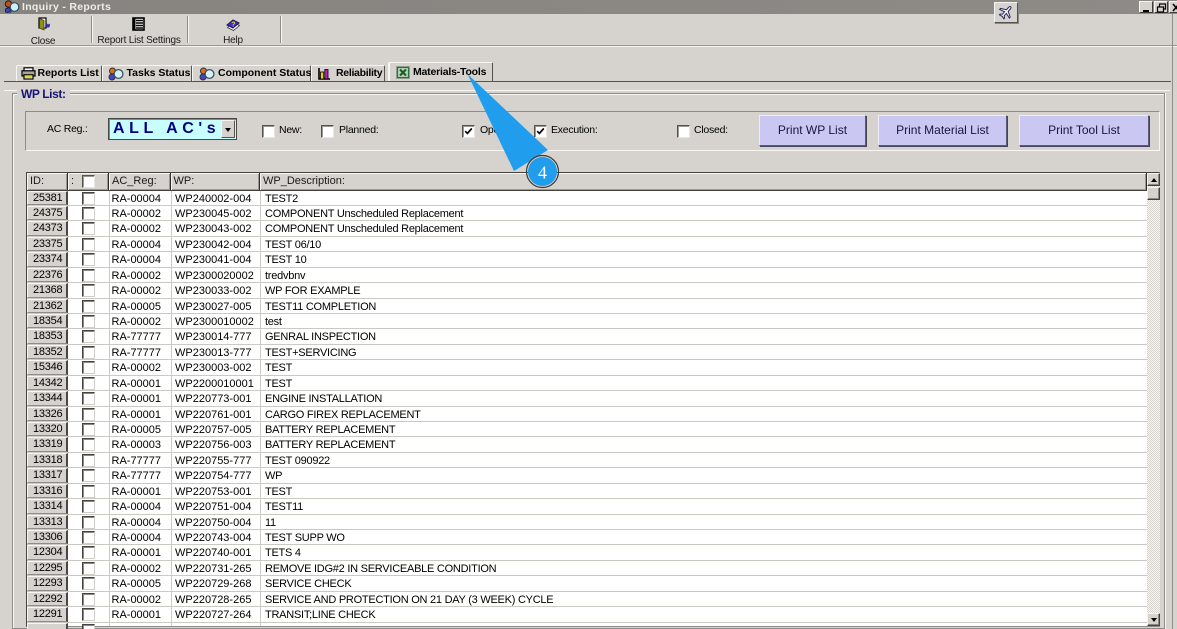  I want to click on svg-text: 4, so click(542, 173).